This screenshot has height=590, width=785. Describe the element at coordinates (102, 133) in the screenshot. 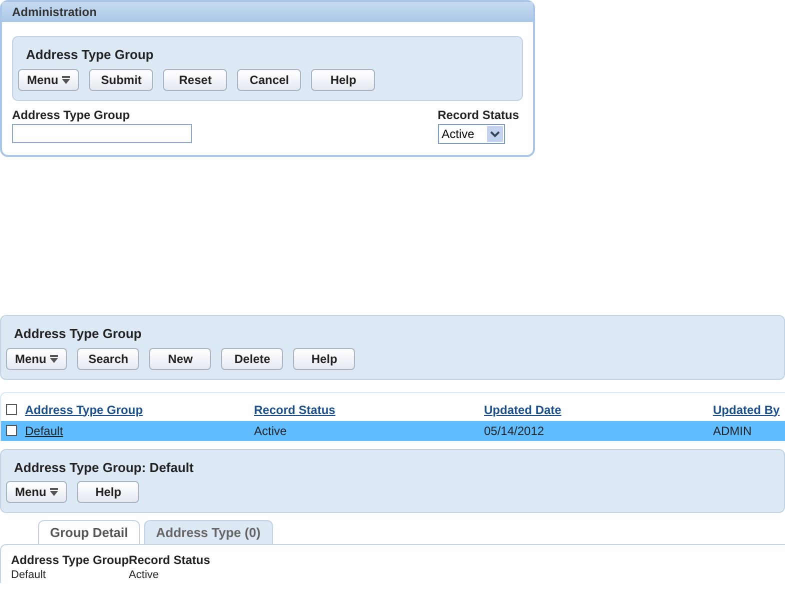

I see `input-field` at that location.